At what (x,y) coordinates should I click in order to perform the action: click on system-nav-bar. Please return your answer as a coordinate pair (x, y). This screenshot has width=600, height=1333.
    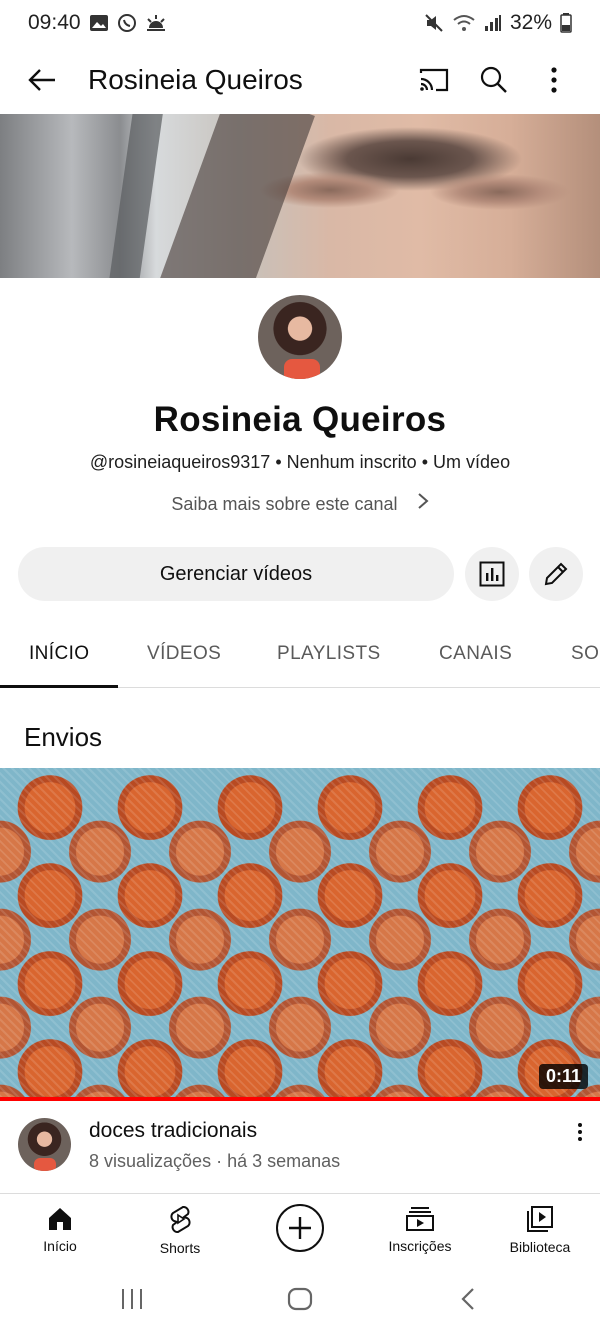
    Looking at the image, I should click on (300, 1299).